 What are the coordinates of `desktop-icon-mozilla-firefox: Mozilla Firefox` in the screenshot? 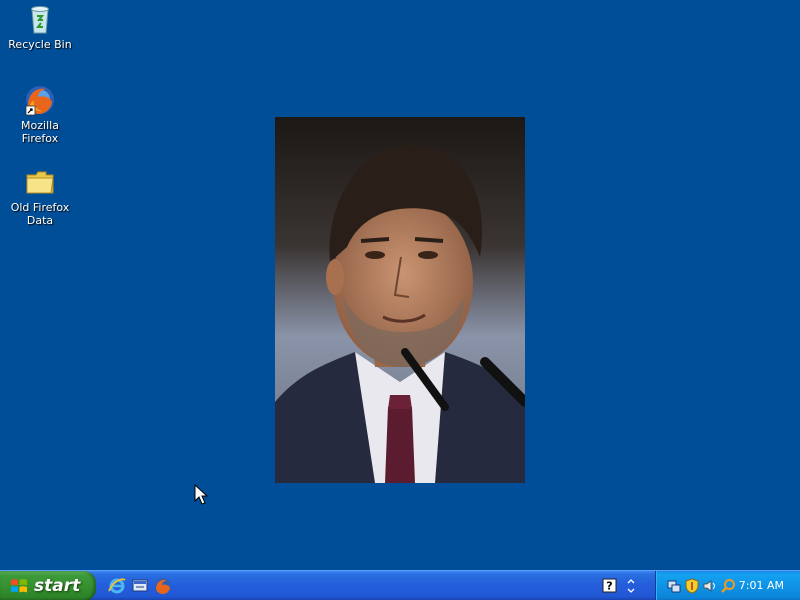 It's located at (40, 114).